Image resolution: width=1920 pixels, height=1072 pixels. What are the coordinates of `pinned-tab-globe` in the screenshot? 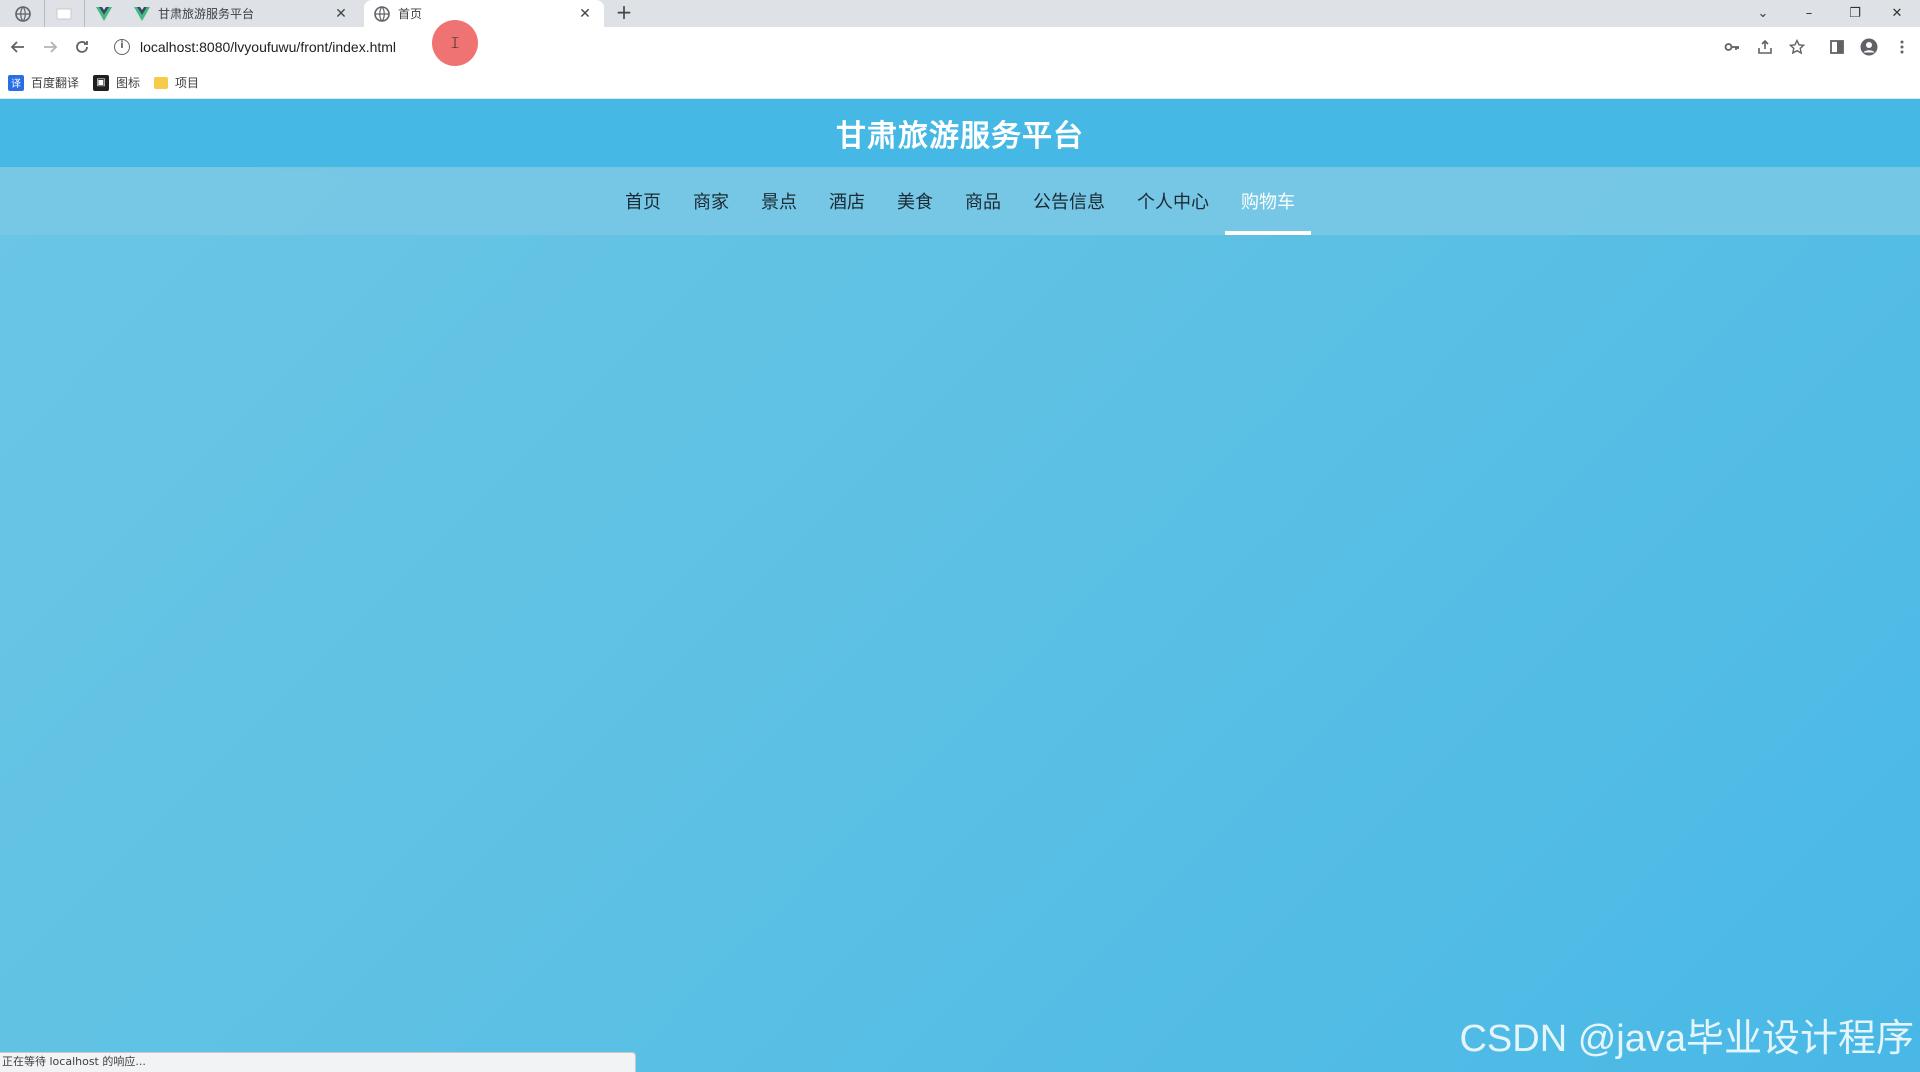 It's located at (23, 13).